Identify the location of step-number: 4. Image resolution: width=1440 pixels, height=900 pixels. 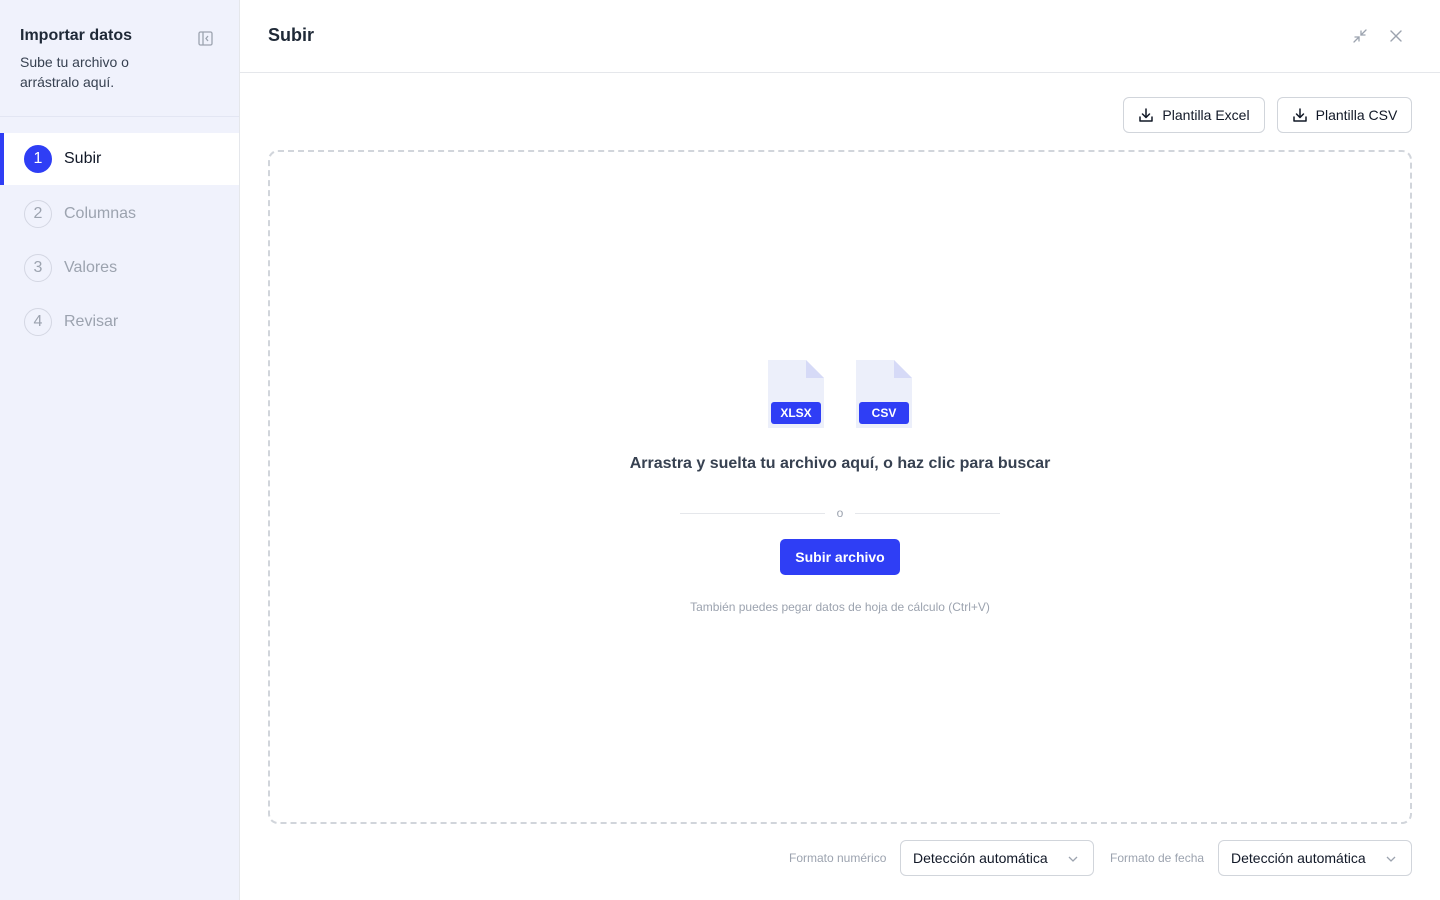
(38, 322).